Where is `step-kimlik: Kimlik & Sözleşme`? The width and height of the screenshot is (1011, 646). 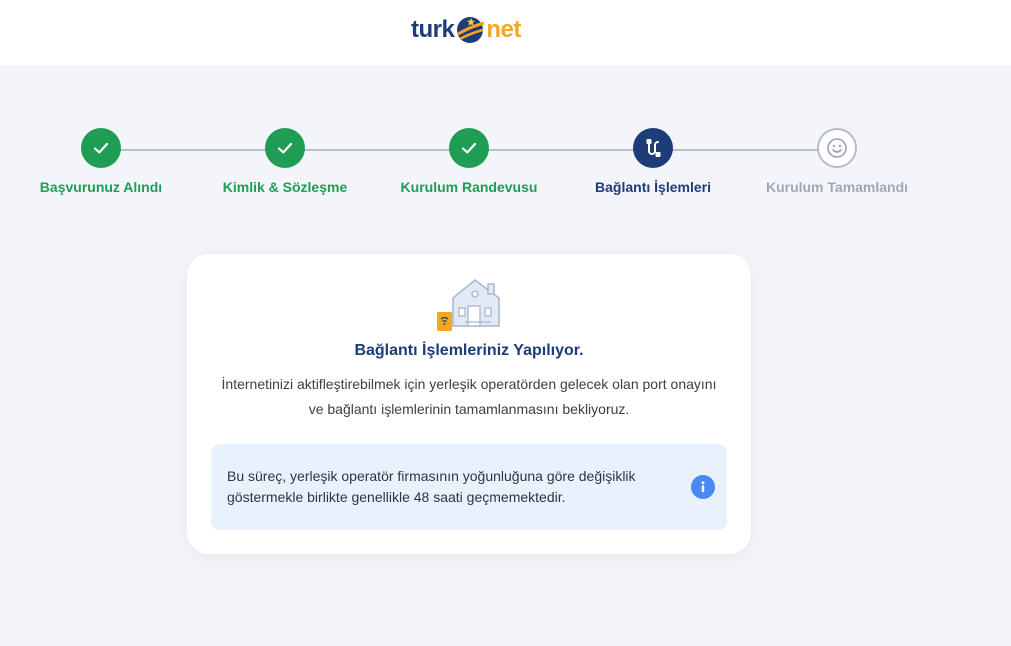
step-kimlik: Kimlik & Sözleşme is located at coordinates (285, 161).